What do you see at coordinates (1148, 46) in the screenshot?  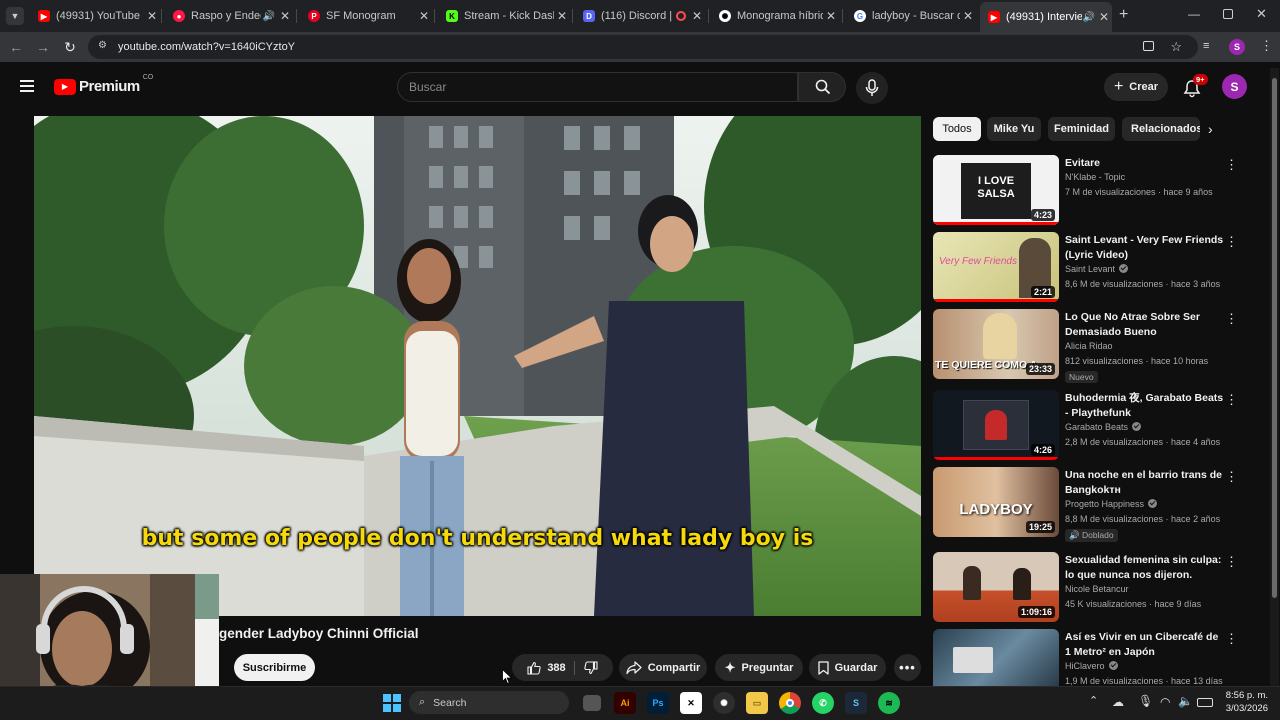 I see `install-app-icon` at bounding box center [1148, 46].